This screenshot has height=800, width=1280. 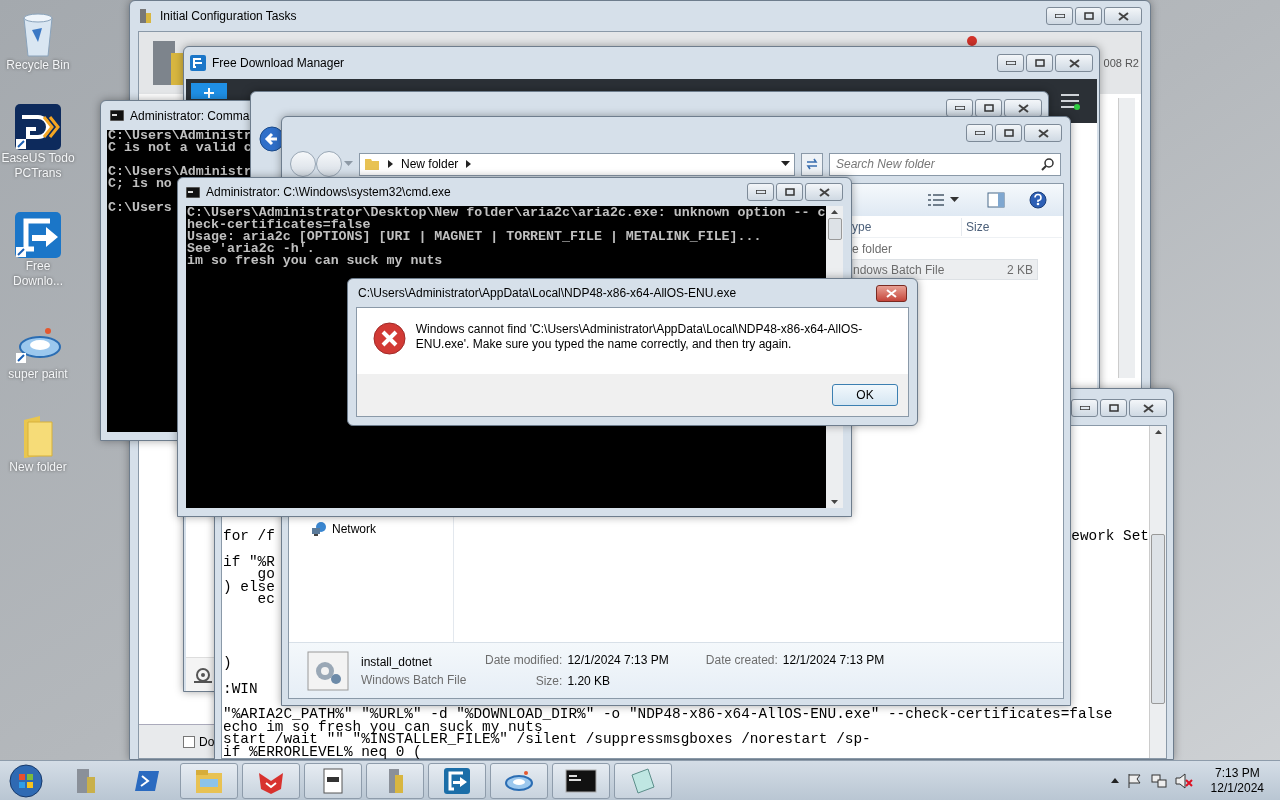 I want to click on detail-label: Size:, so click(x=548, y=681).